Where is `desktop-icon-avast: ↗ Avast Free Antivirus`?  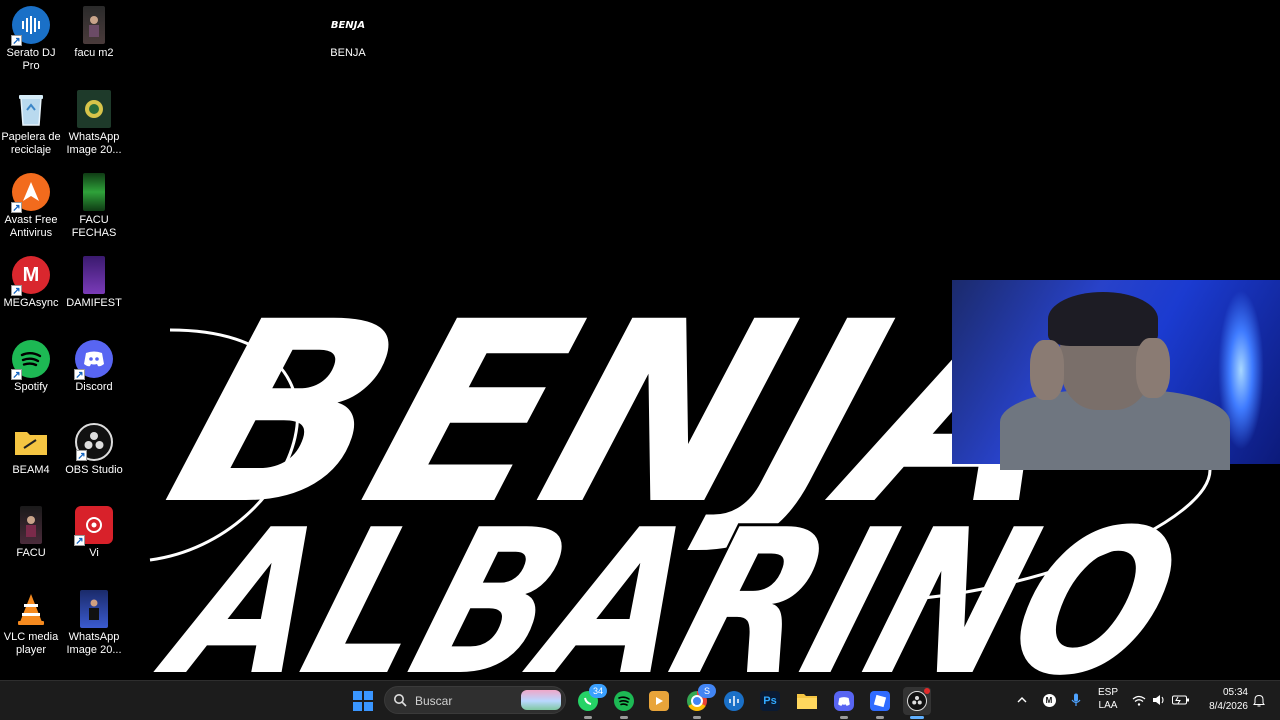 desktop-icon-avast: ↗ Avast Free Antivirus is located at coordinates (31, 204).